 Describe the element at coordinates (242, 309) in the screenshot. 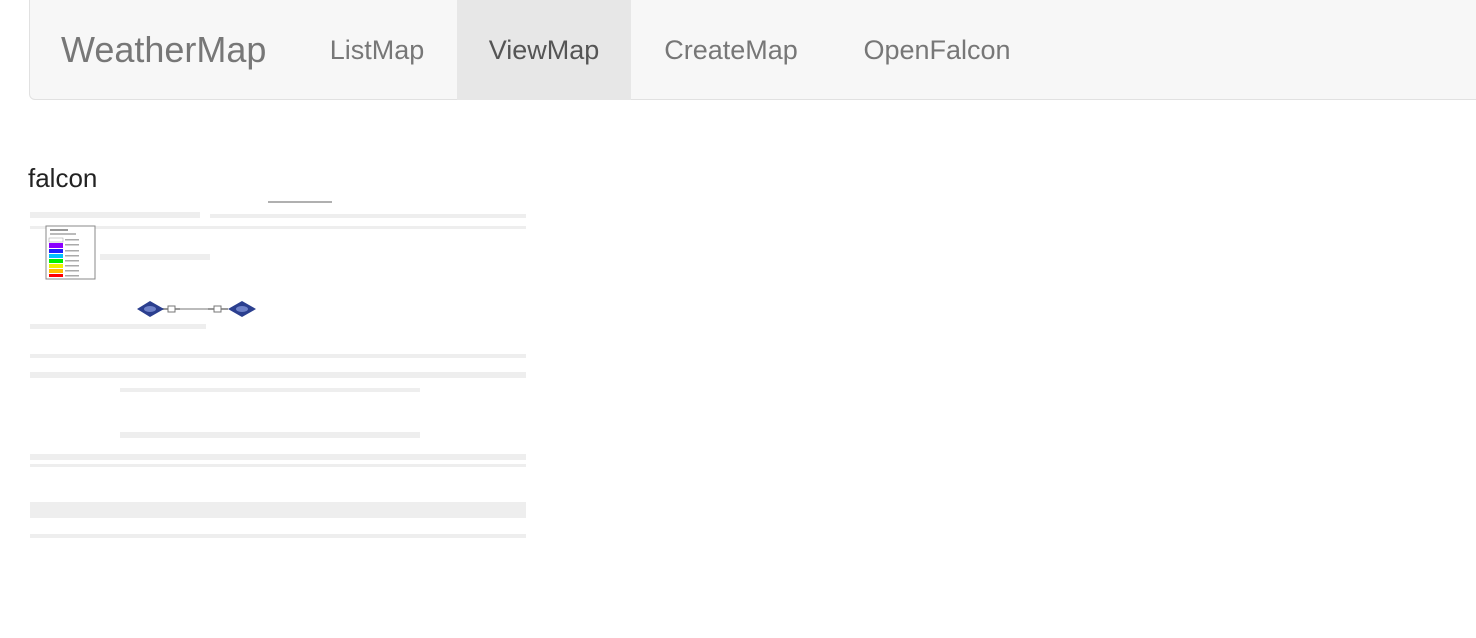

I see `network-node-right` at that location.